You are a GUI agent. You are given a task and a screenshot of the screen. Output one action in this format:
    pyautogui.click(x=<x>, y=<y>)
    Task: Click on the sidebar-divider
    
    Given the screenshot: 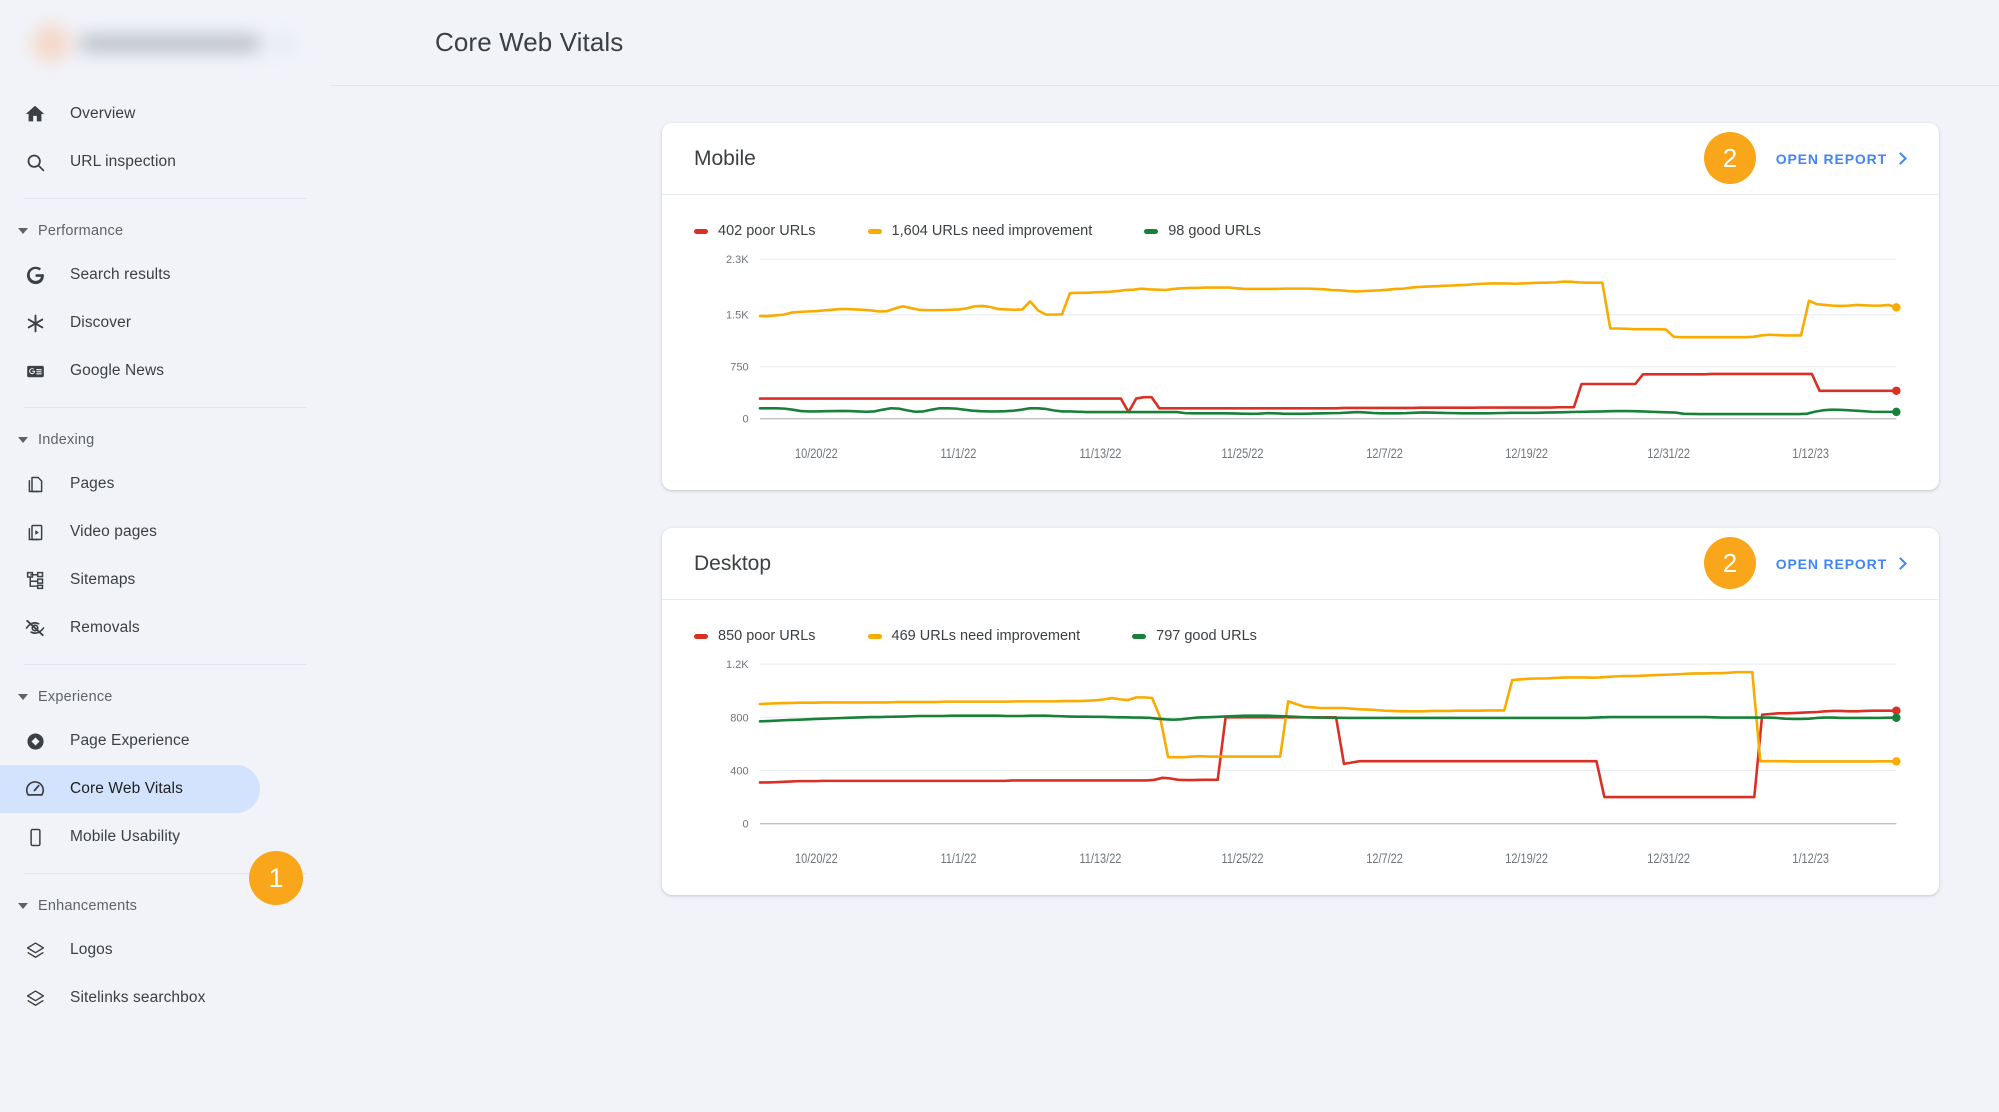 What is the action you would take?
    pyautogui.click(x=165, y=664)
    